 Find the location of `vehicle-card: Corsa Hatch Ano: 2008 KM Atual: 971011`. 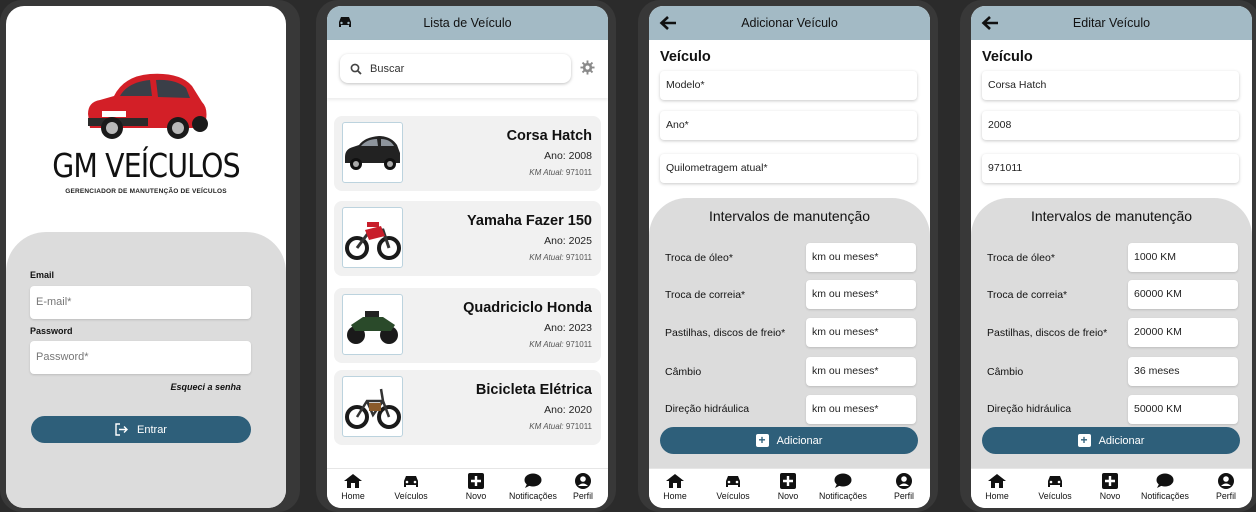

vehicle-card: Corsa Hatch Ano: 2008 KM Atual: 971011 is located at coordinates (467, 153).